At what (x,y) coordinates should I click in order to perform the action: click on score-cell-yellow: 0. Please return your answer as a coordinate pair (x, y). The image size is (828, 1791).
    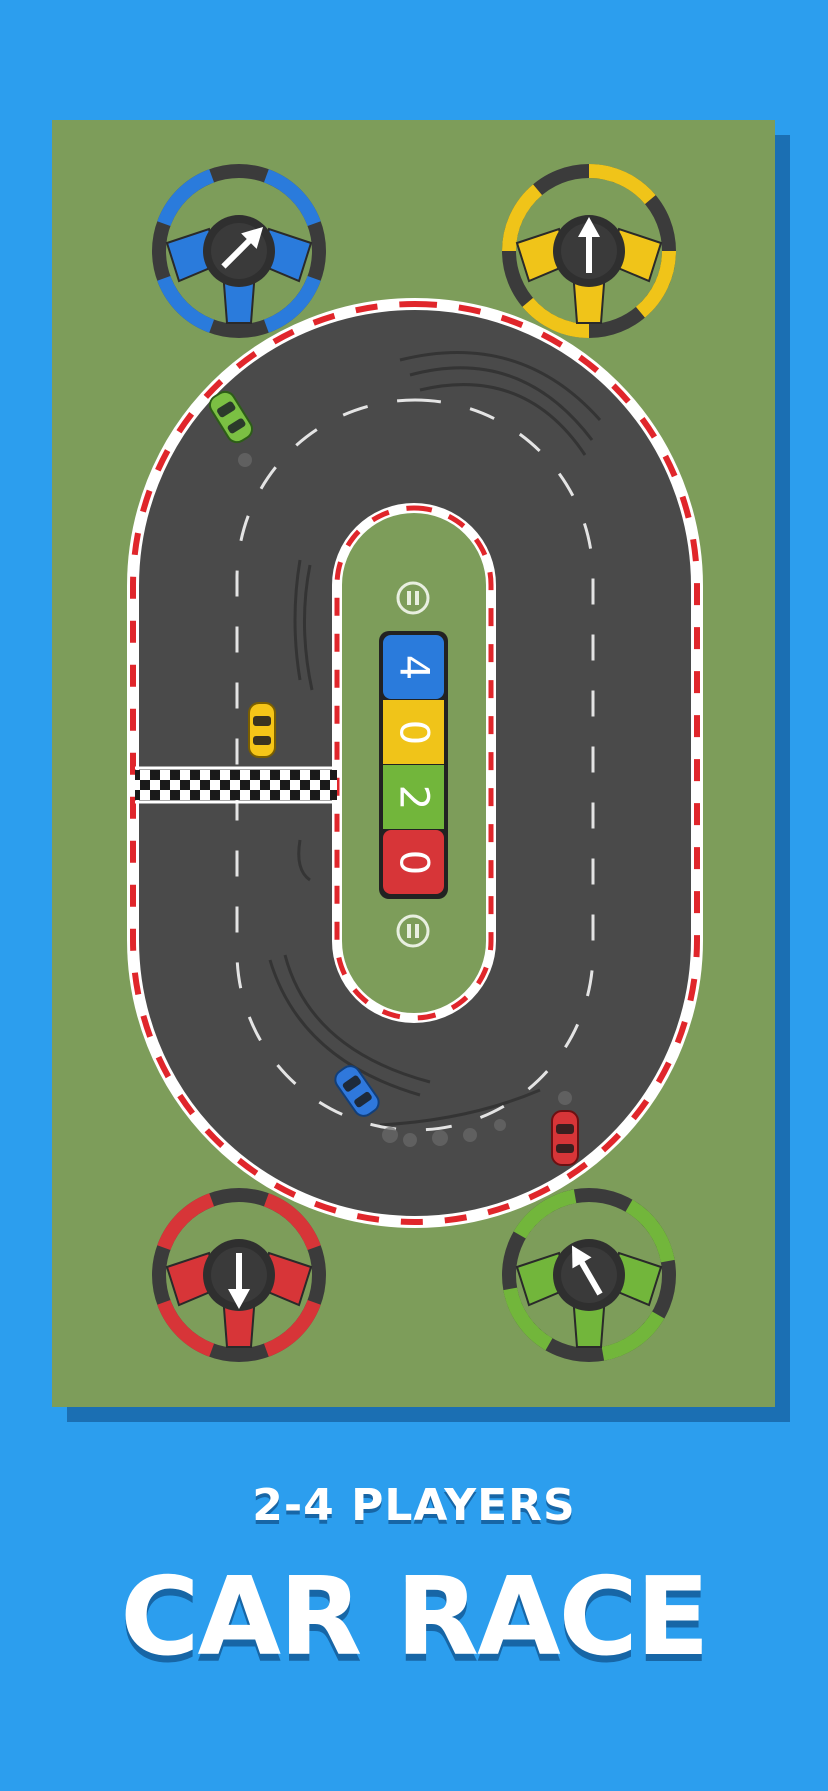
    Looking at the image, I should click on (413, 732).